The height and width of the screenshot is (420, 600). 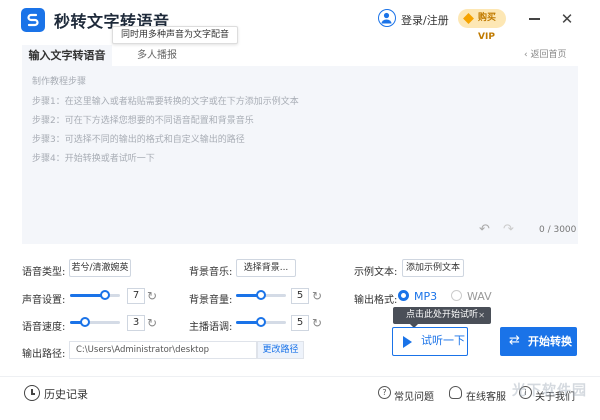 I want to click on speed-slider-knob, so click(x=85, y=322).